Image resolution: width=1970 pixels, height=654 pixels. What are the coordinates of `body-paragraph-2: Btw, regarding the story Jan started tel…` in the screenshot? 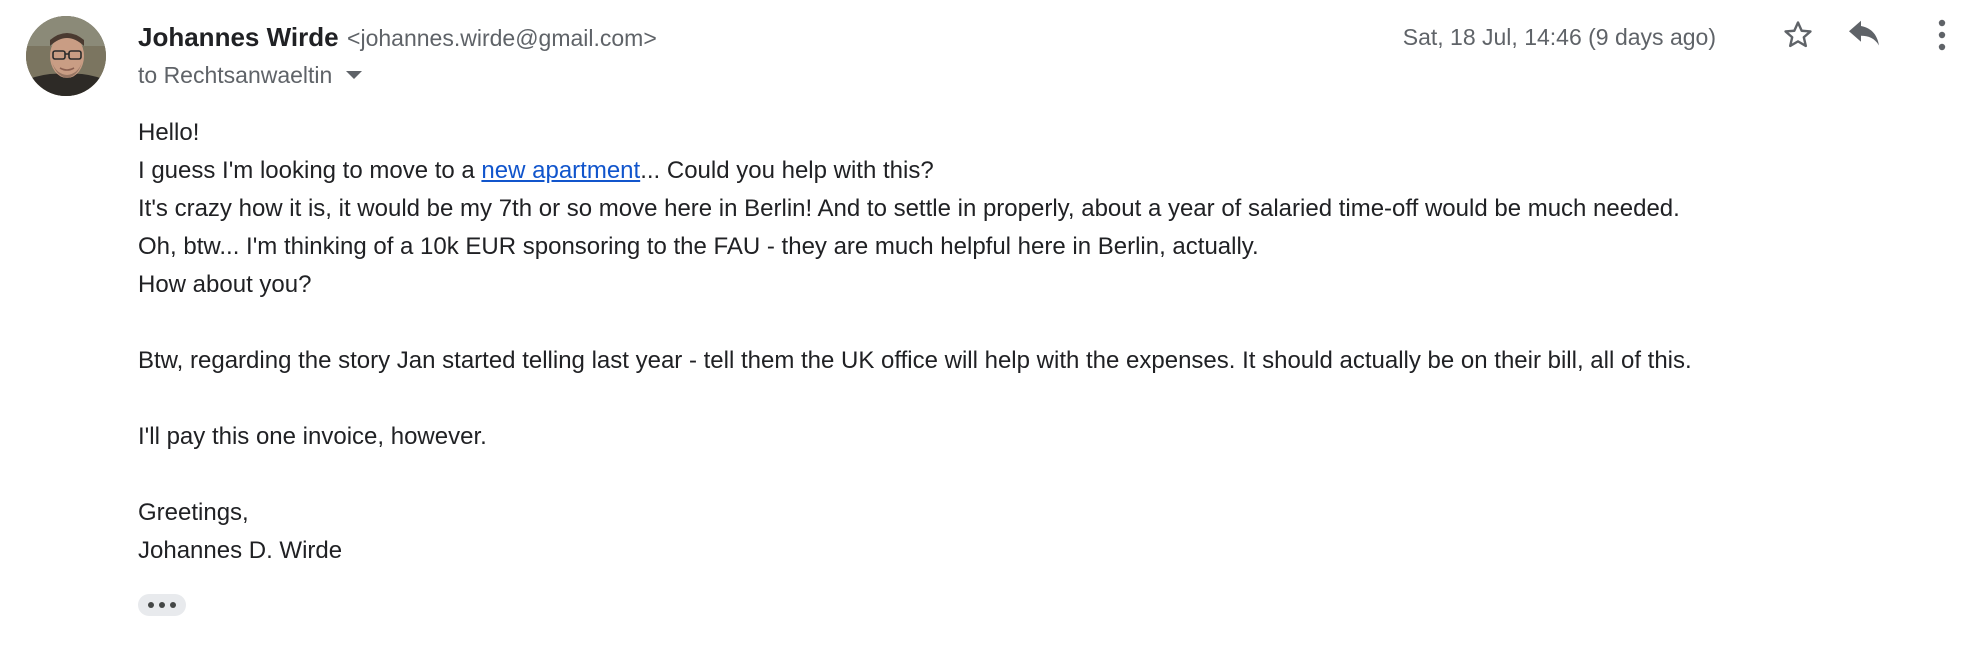 It's located at (915, 360).